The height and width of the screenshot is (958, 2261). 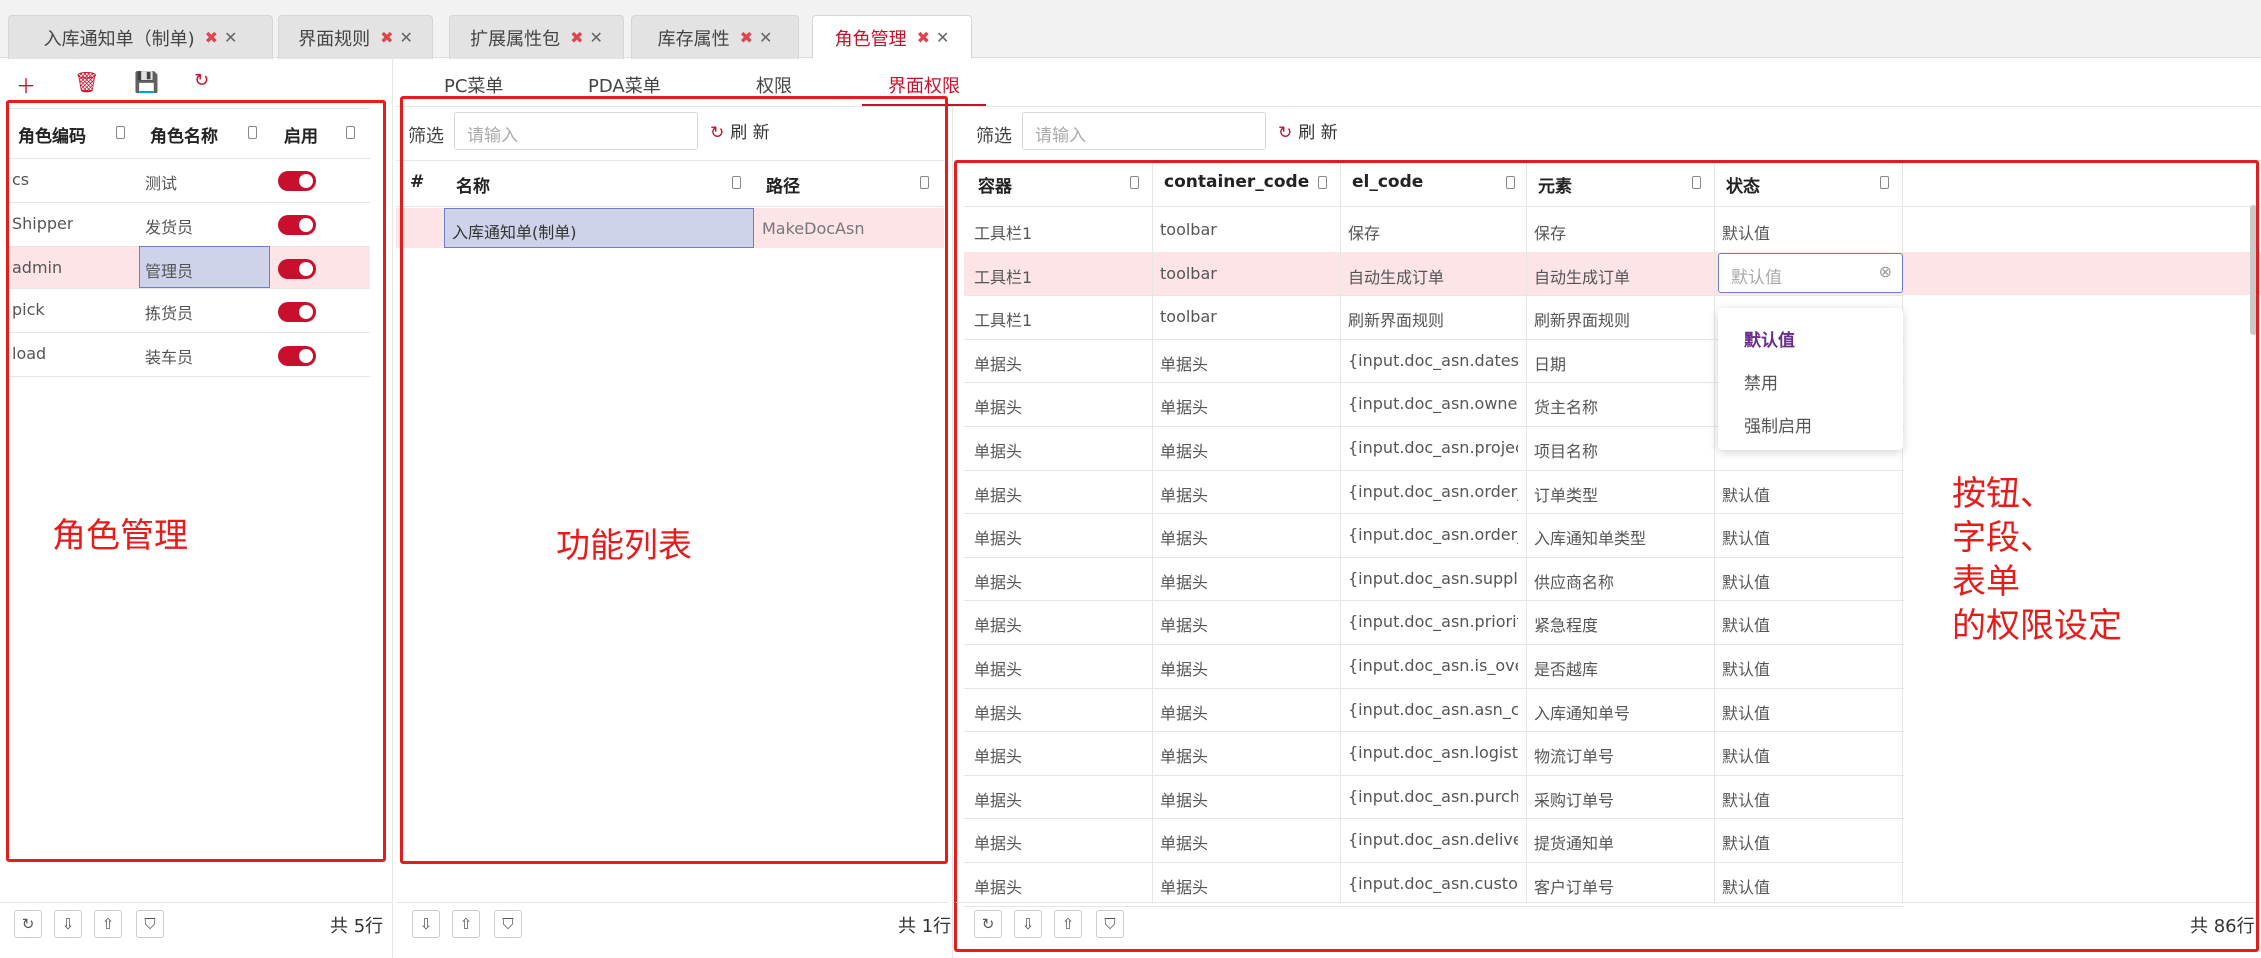 I want to click on dropdown-option-default: 默认值, so click(x=1769, y=338).